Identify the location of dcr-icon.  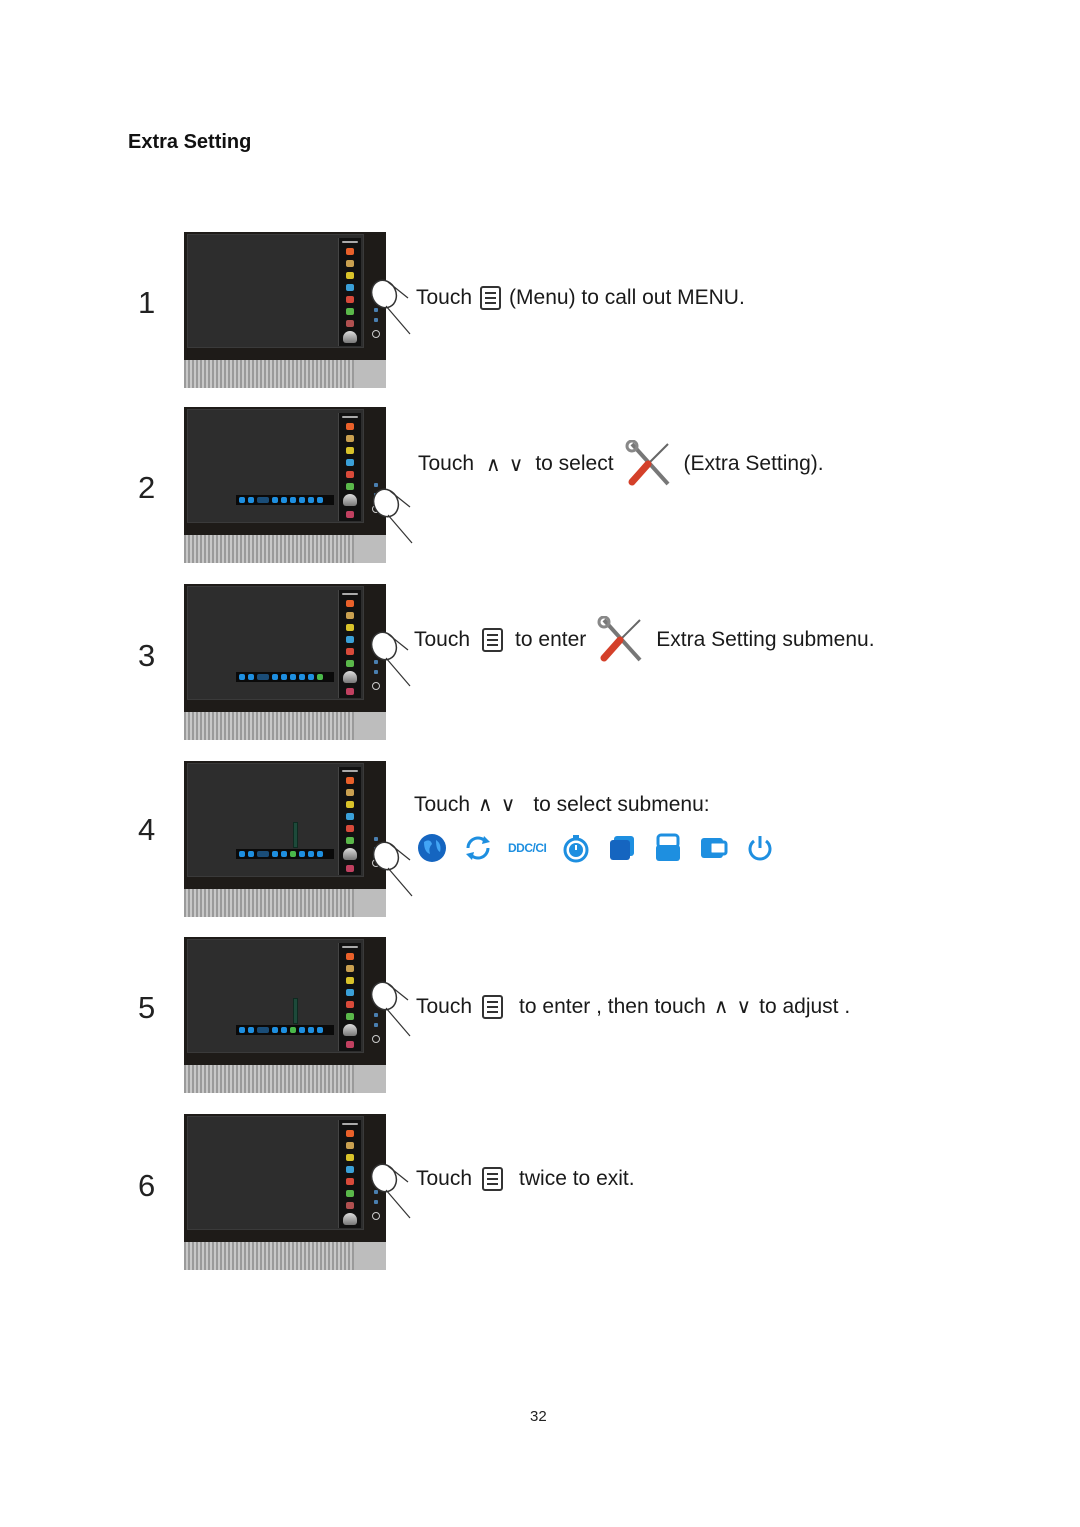
(714, 848).